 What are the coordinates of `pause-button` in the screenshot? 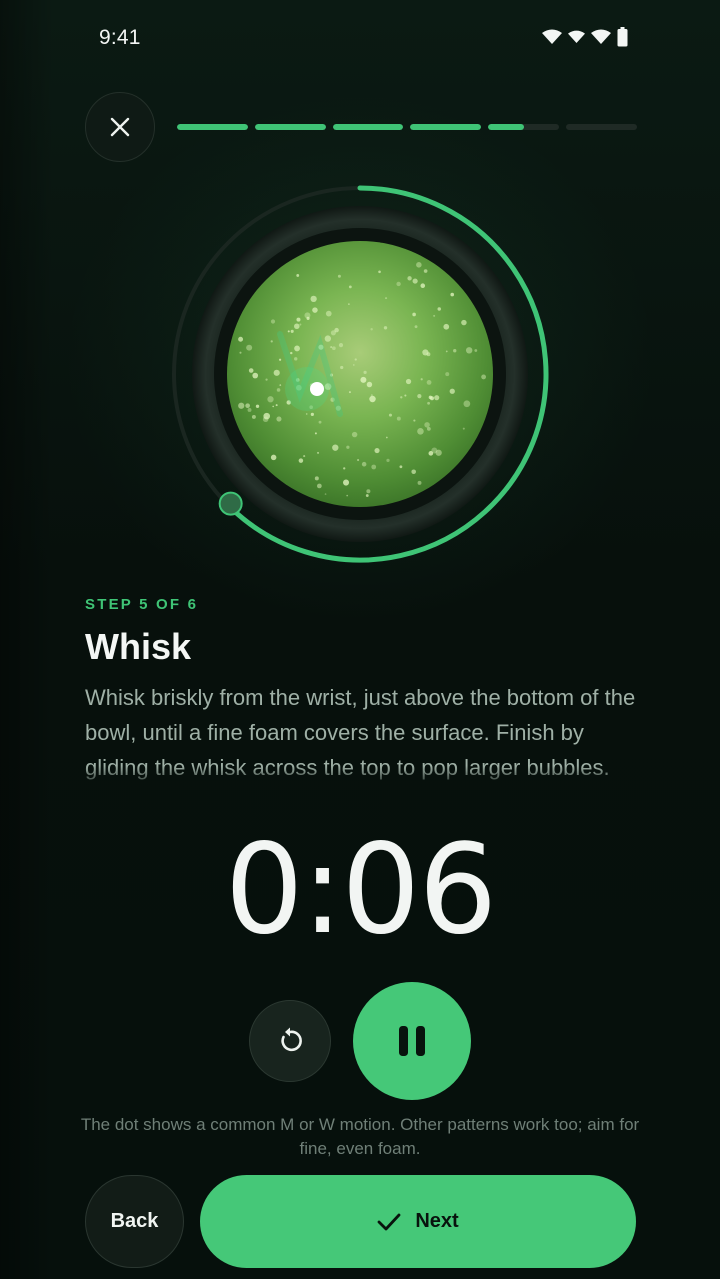 It's located at (412, 1041).